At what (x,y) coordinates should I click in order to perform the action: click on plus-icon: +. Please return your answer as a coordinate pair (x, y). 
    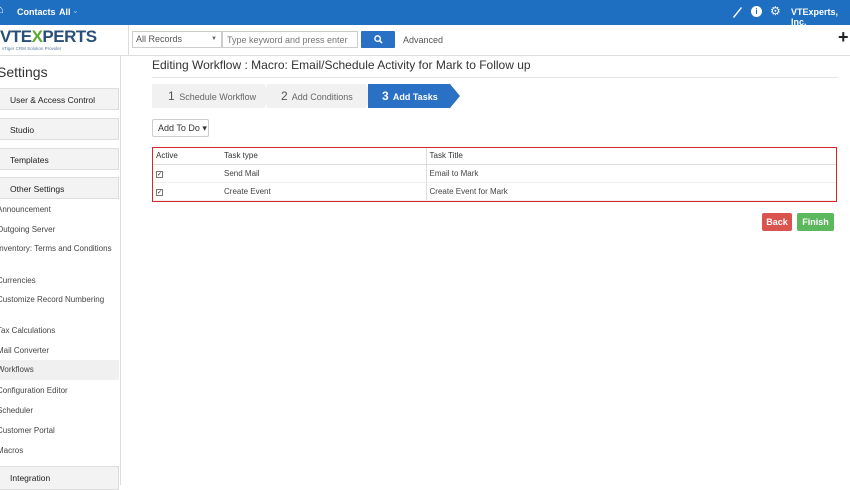
    Looking at the image, I should click on (843, 37).